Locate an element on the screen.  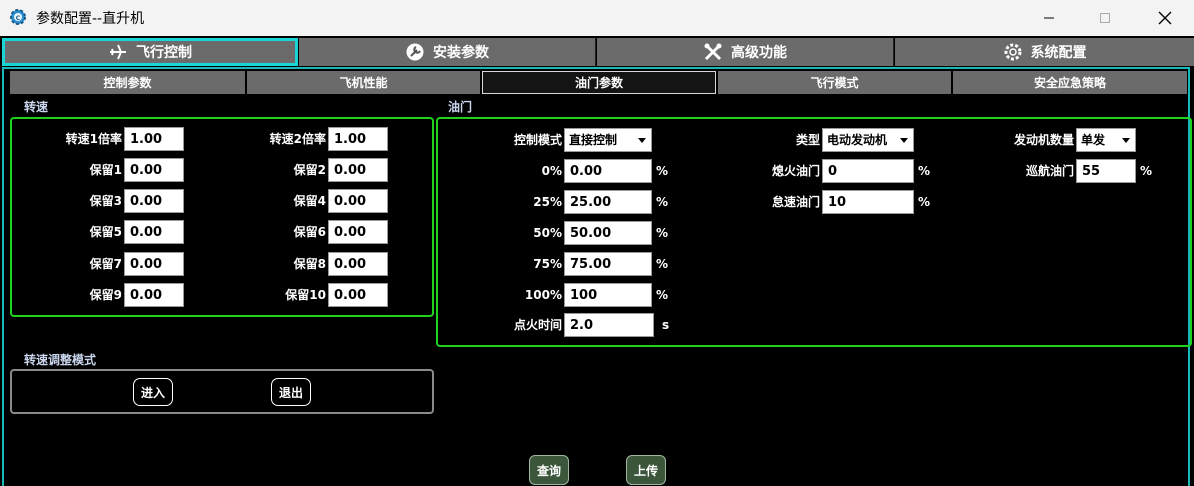
curve-50-label: 50% is located at coordinates (547, 233).